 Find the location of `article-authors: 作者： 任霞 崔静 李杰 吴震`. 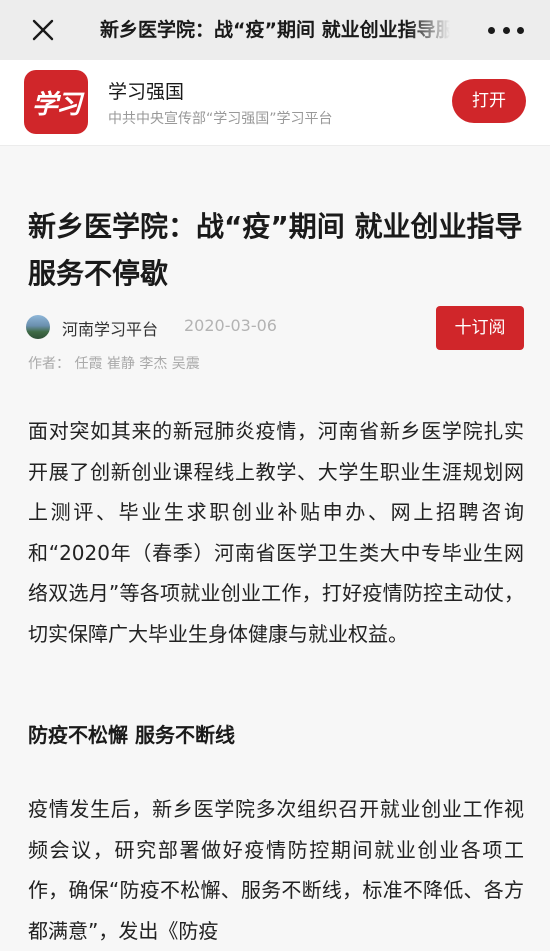

article-authors: 作者： 任霞 崔静 李杰 吴震 is located at coordinates (114, 364).